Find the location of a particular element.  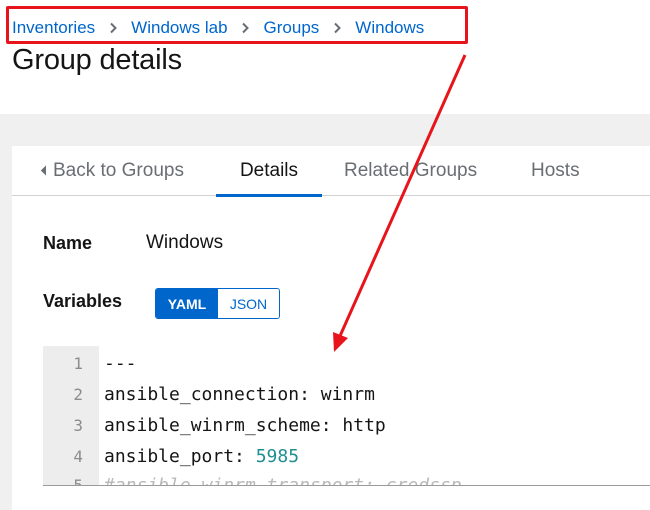

code-value: winrm is located at coordinates (347, 394).